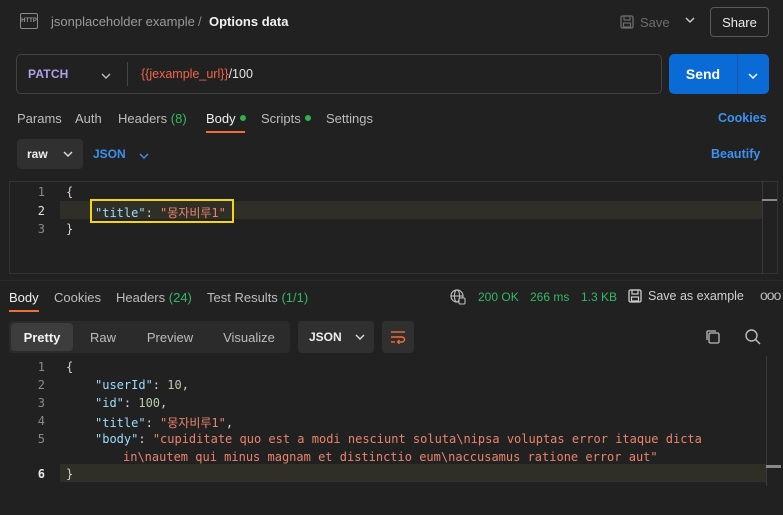 The image size is (783, 515). Describe the element at coordinates (458, 297) in the screenshot. I see `network-globe-icon` at that location.